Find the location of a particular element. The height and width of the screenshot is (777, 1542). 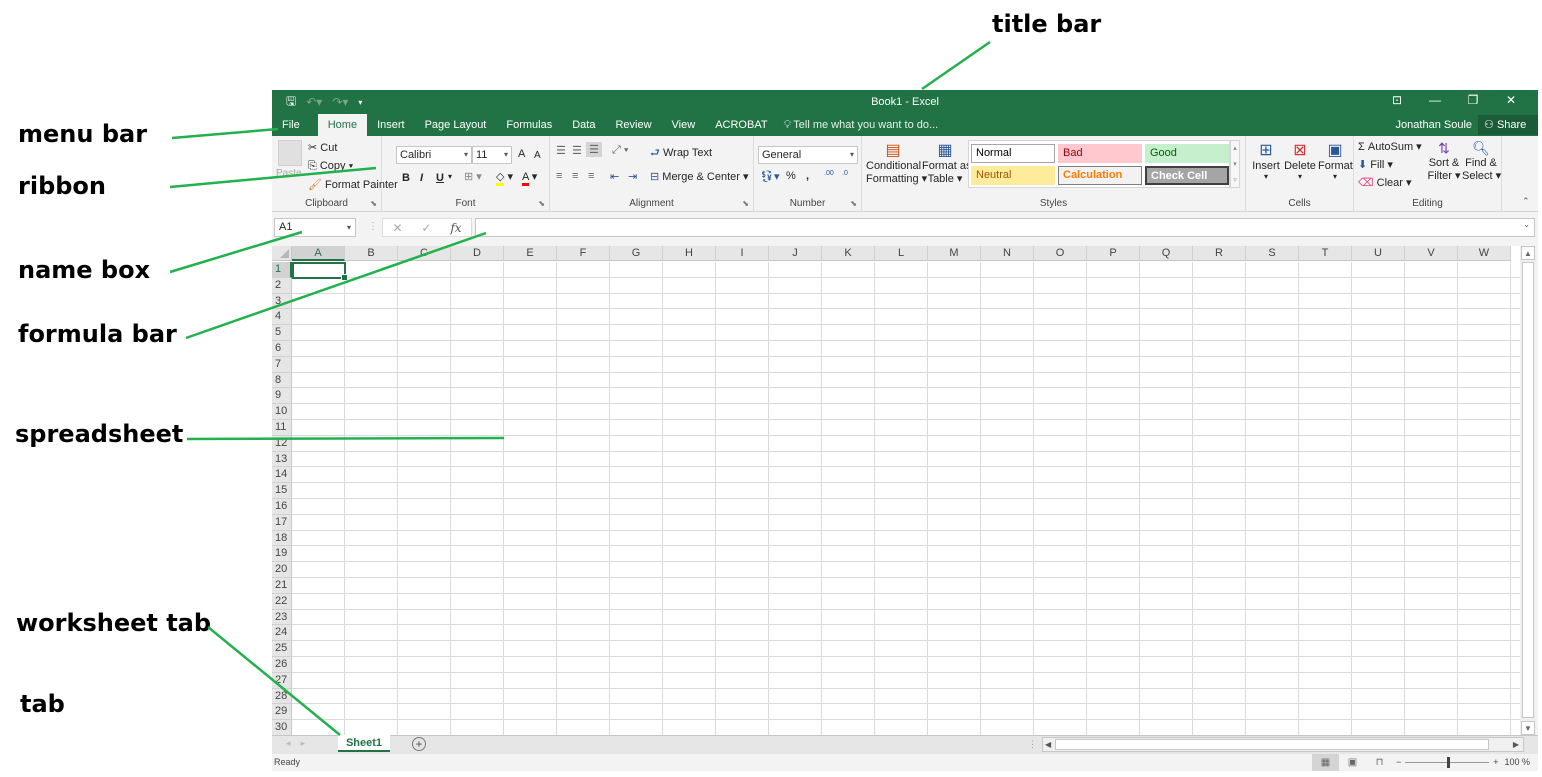

column-header-h: H is located at coordinates (689, 253).